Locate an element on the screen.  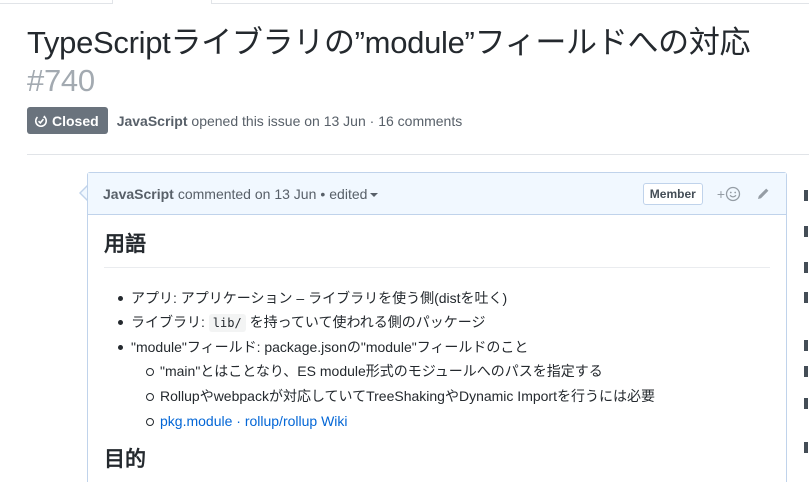
issue-author-link: JavaScript is located at coordinates (152, 121).